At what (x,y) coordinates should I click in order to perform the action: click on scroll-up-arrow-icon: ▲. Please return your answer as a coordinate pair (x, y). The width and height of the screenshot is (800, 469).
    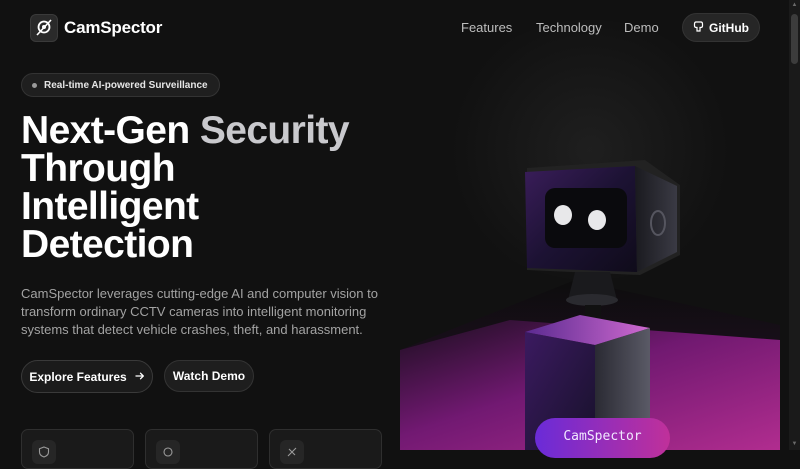
    Looking at the image, I should click on (794, 5).